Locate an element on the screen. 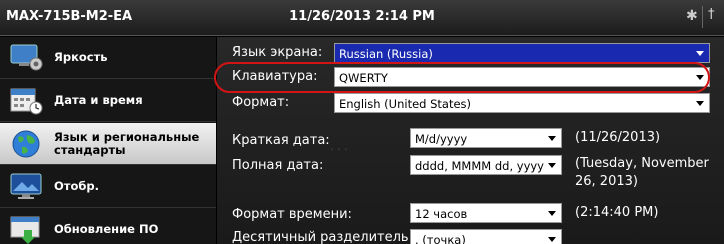 Image resolution: width=724 pixels, height=244 pixels. sidebar-item-language-region: Язык и региональные стандарты is located at coordinates (108, 144).